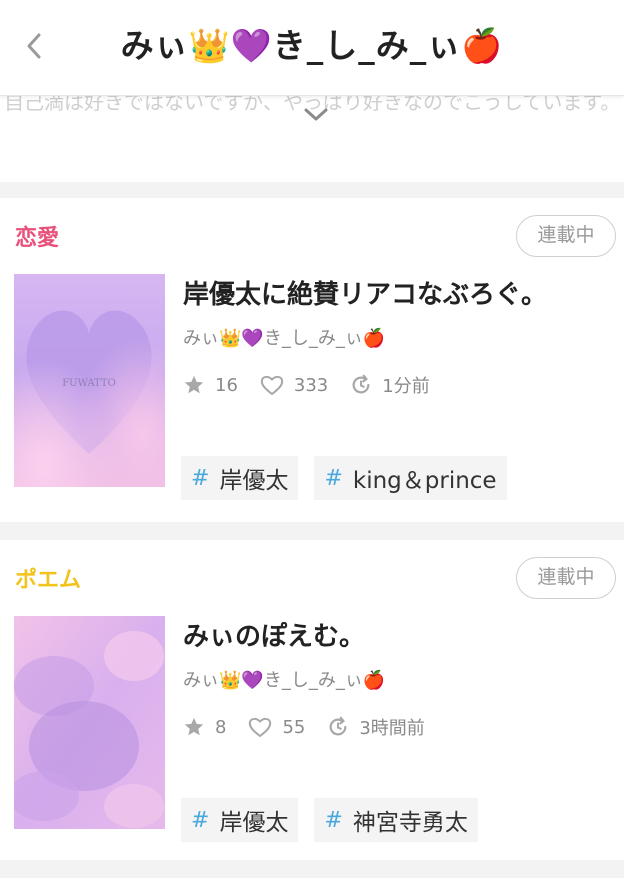 The image size is (624, 878). I want to click on genre-label: ポエム, so click(48, 580).